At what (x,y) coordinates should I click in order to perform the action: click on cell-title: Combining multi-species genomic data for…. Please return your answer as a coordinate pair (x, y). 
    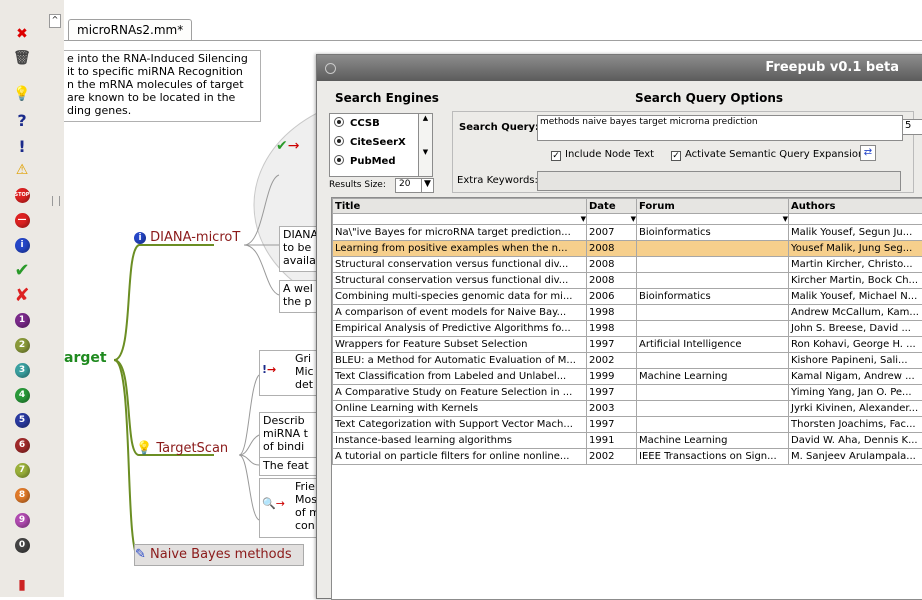
    Looking at the image, I should click on (460, 297).